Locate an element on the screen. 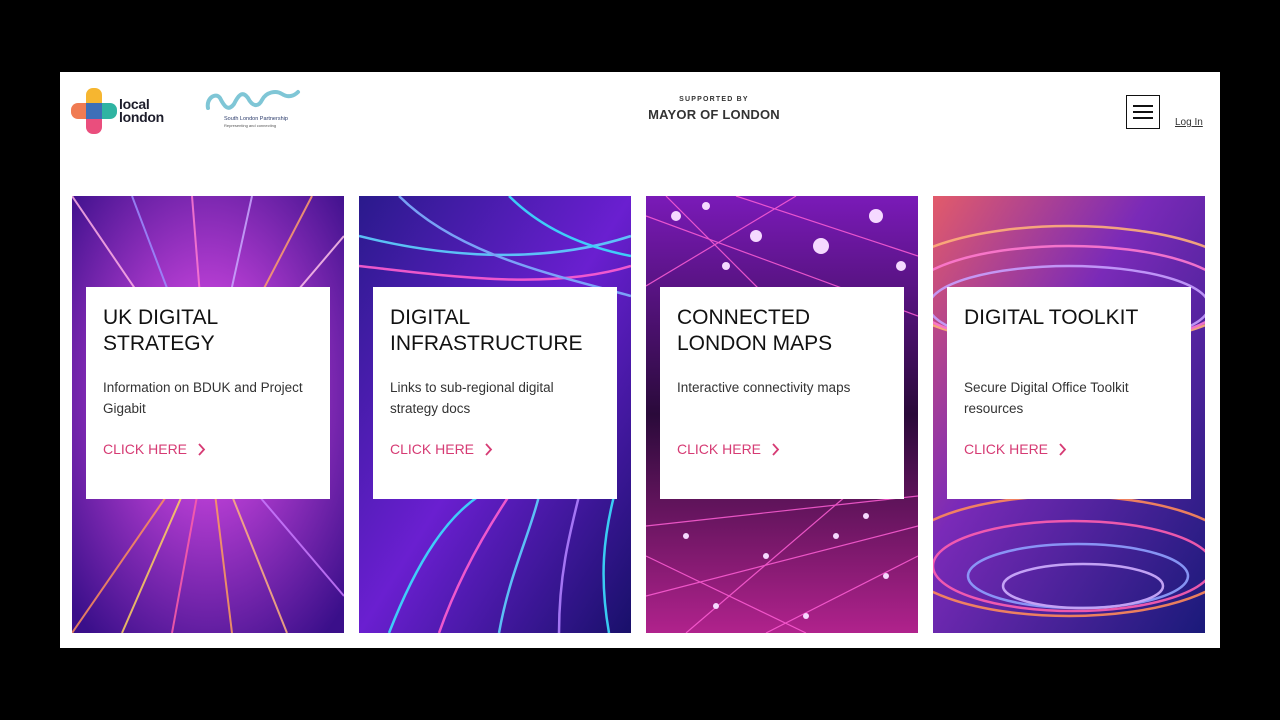 The height and width of the screenshot is (720, 1280). card-title: CONNECTED LONDON MAPS is located at coordinates (755, 330).